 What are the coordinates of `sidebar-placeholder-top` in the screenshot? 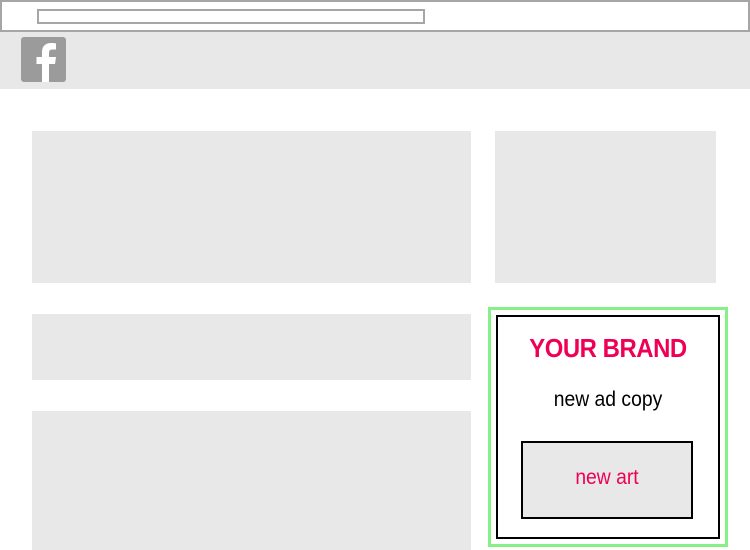 It's located at (605, 207).